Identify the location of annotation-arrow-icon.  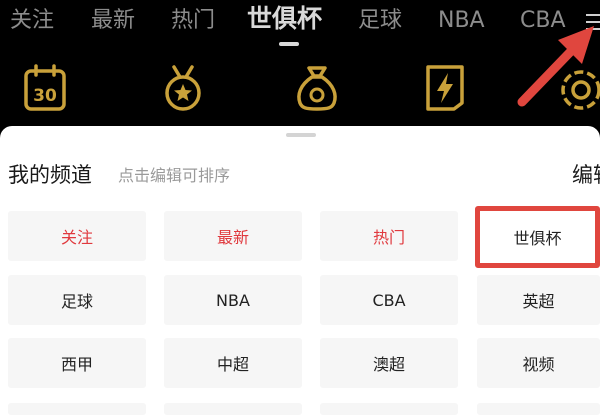
(555, 66).